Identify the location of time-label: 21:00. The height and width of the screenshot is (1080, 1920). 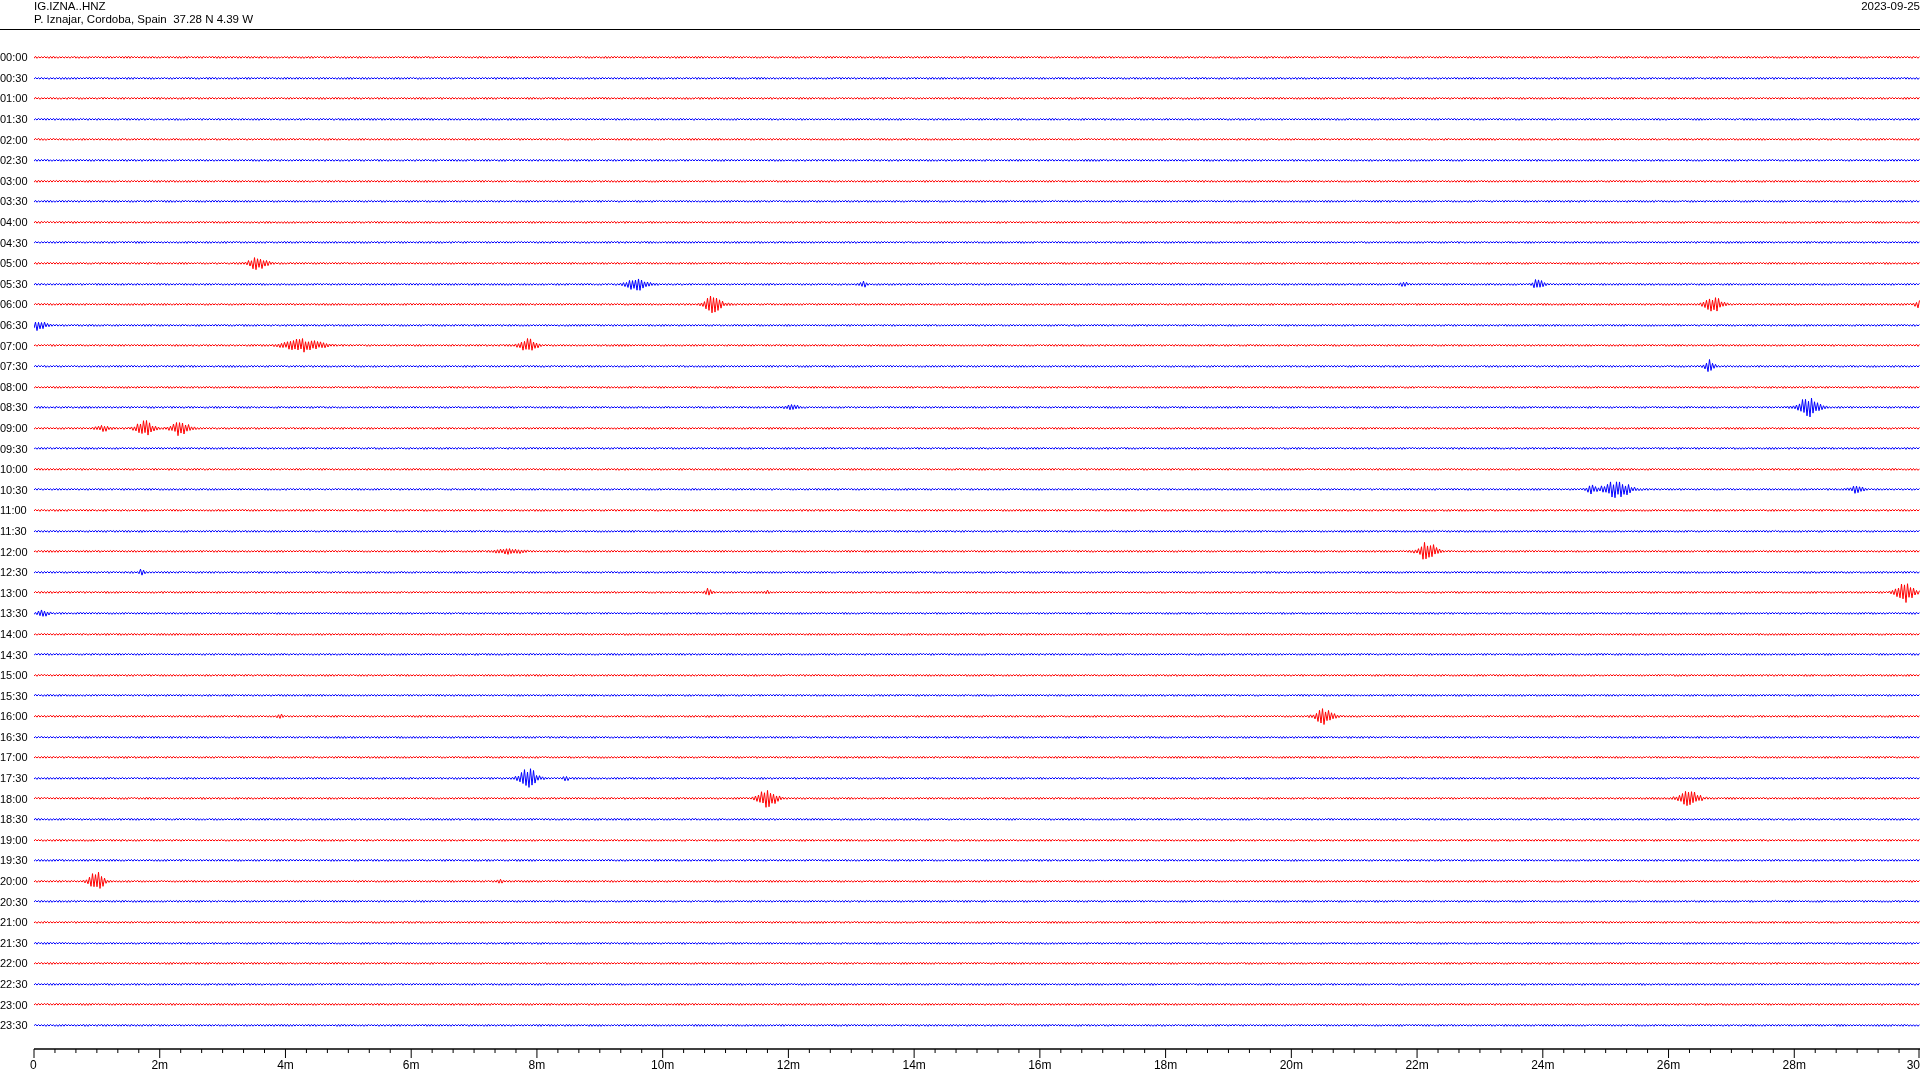
(14, 922).